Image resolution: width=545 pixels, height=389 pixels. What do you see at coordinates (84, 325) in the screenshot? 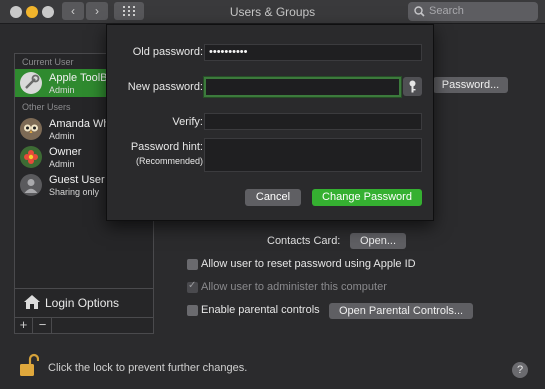
I see `add-remove-bar: + −` at bounding box center [84, 325].